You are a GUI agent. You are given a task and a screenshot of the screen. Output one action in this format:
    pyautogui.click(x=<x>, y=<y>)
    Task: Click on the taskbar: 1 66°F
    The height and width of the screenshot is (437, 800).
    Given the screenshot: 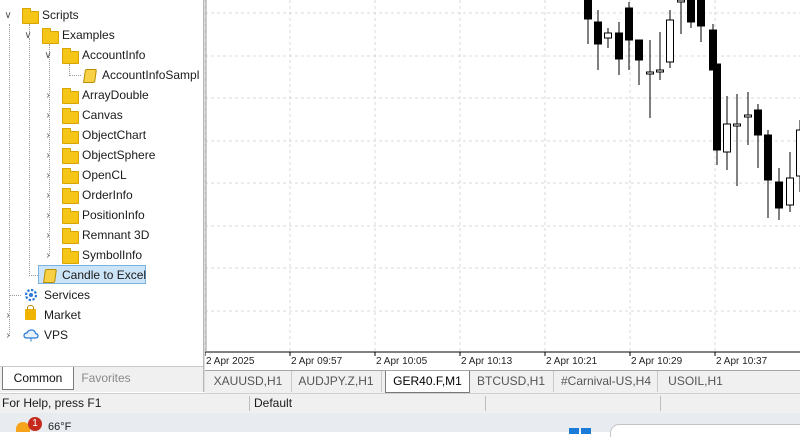 What is the action you would take?
    pyautogui.click(x=400, y=422)
    